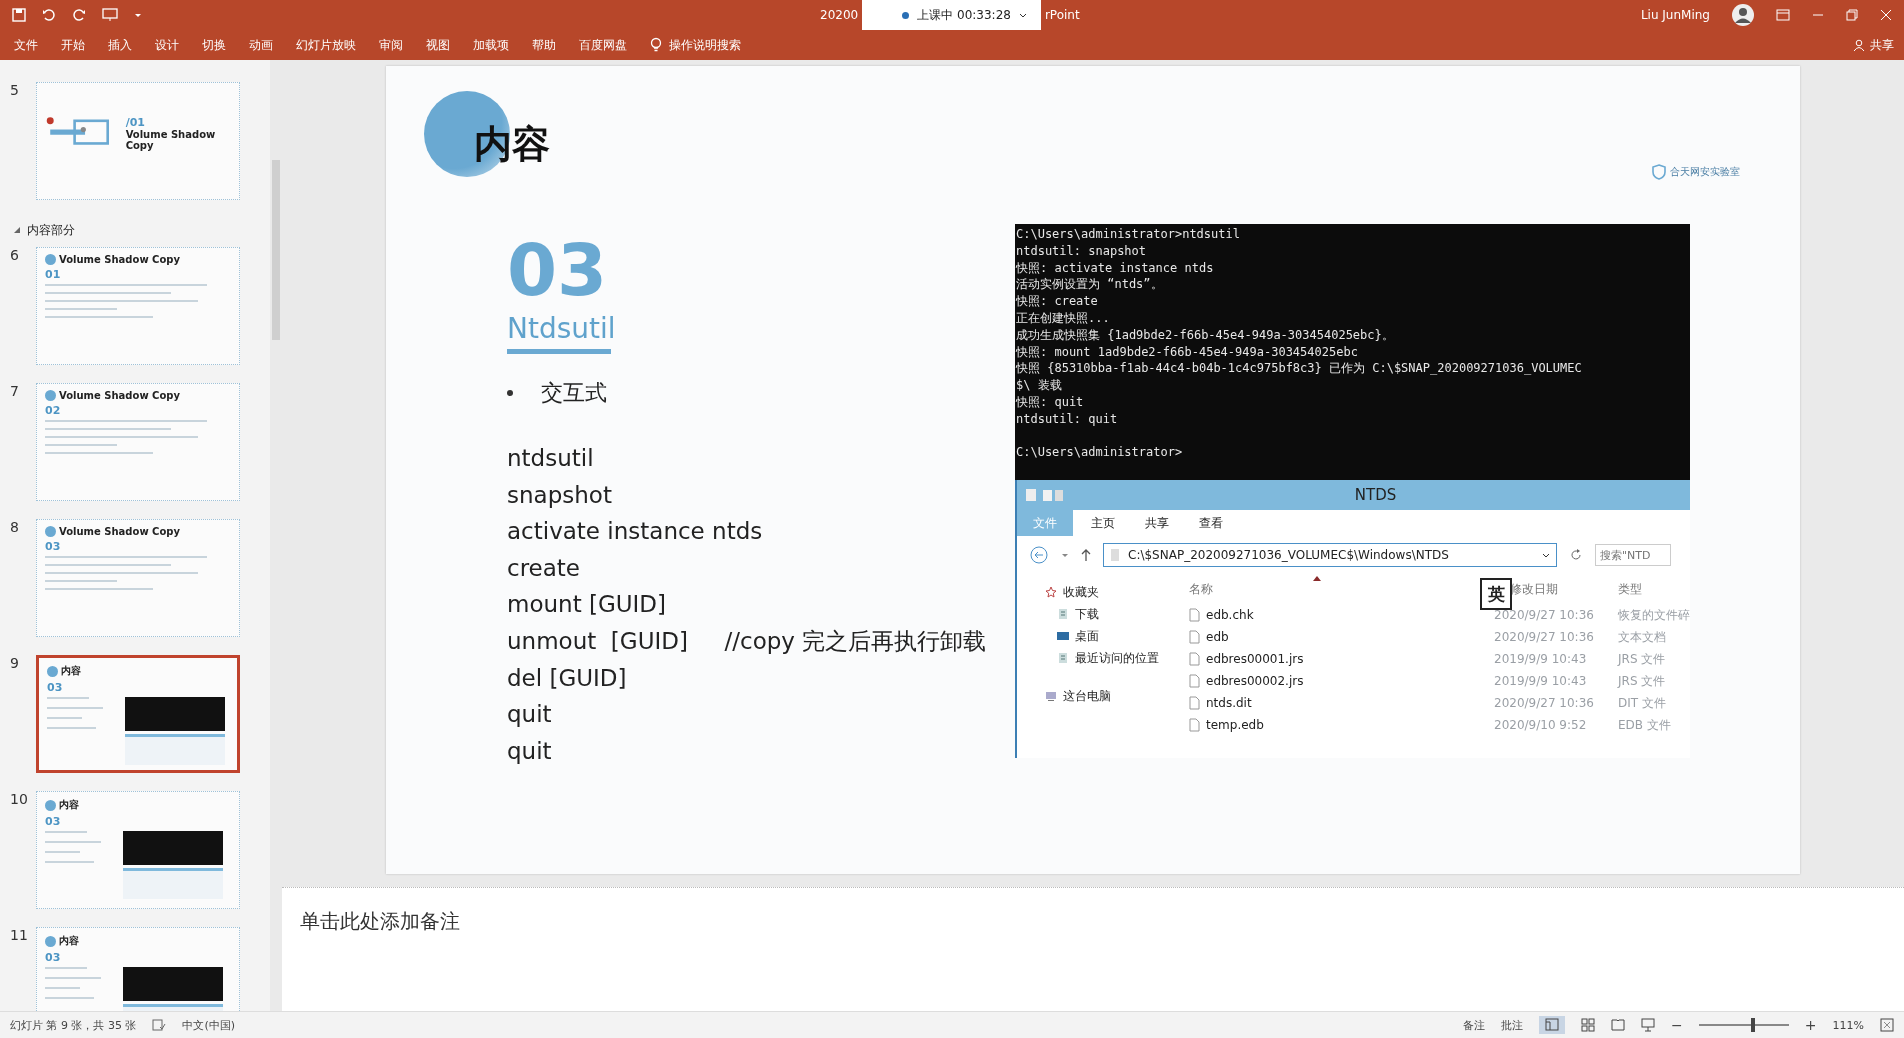 The width and height of the screenshot is (1904, 1038). Describe the element at coordinates (73, 45) in the screenshot. I see `ribbon-tab: 开始` at that location.